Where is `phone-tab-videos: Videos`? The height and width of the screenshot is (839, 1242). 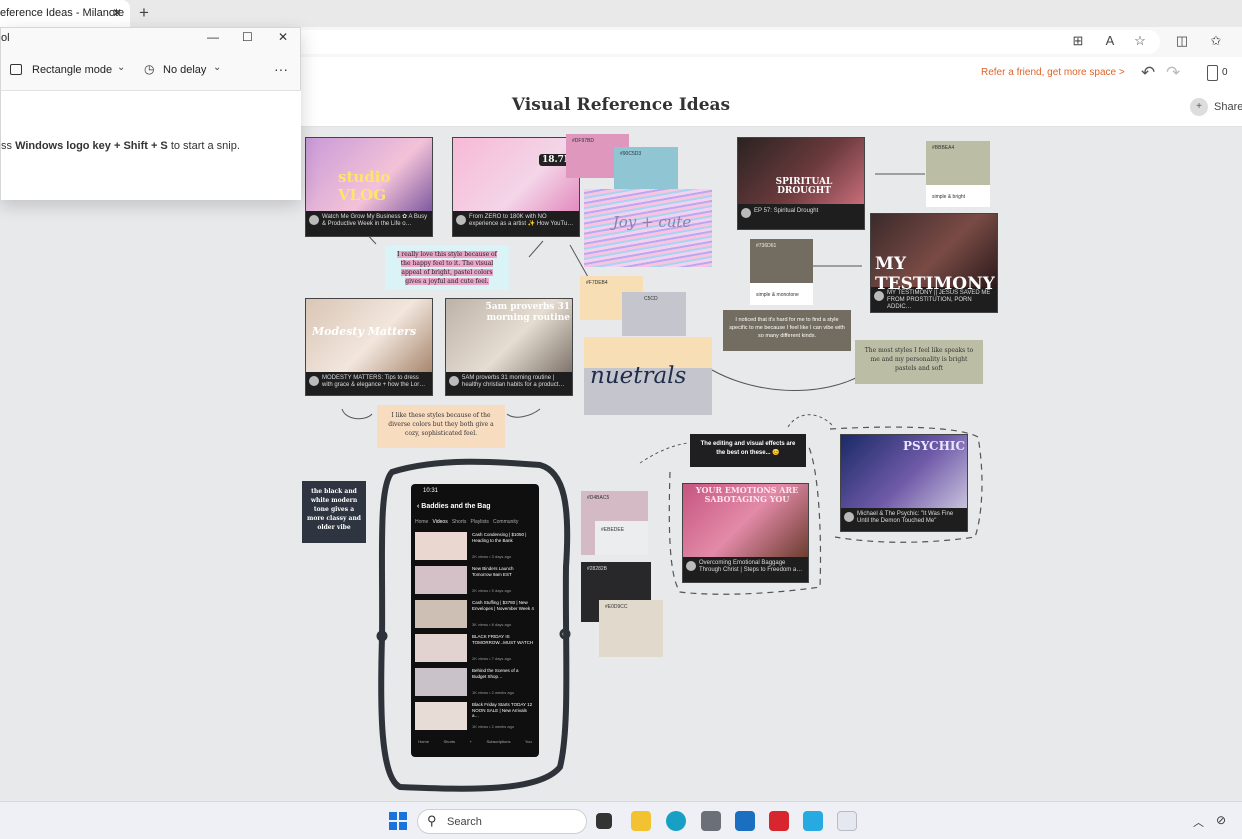
phone-tab-videos: Videos is located at coordinates (440, 522).